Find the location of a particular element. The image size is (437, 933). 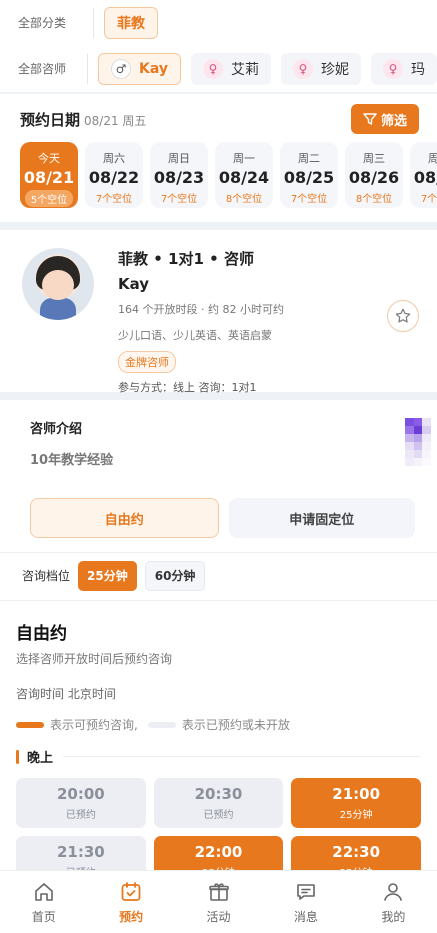

counselor-chip-aili: ♀ 艾莉 is located at coordinates (231, 69).